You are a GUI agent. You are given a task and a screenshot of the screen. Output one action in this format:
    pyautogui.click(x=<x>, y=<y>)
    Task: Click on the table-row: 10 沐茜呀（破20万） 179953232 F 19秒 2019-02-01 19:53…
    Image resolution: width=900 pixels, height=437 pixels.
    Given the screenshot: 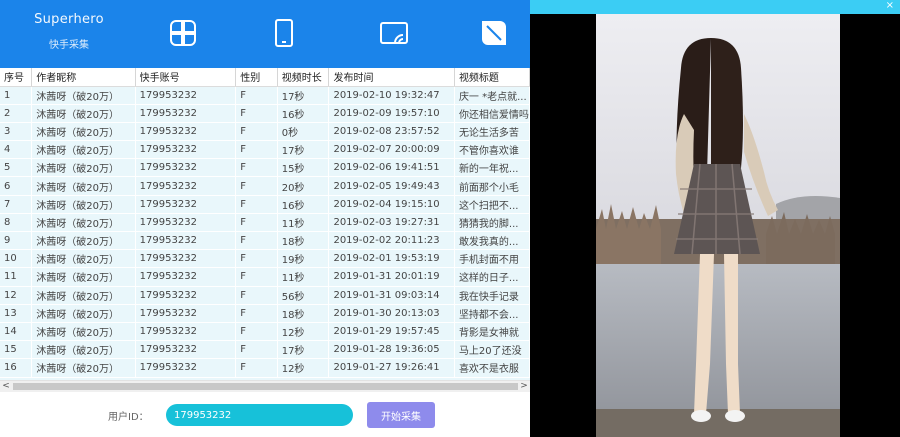 What is the action you would take?
    pyautogui.click(x=265, y=259)
    